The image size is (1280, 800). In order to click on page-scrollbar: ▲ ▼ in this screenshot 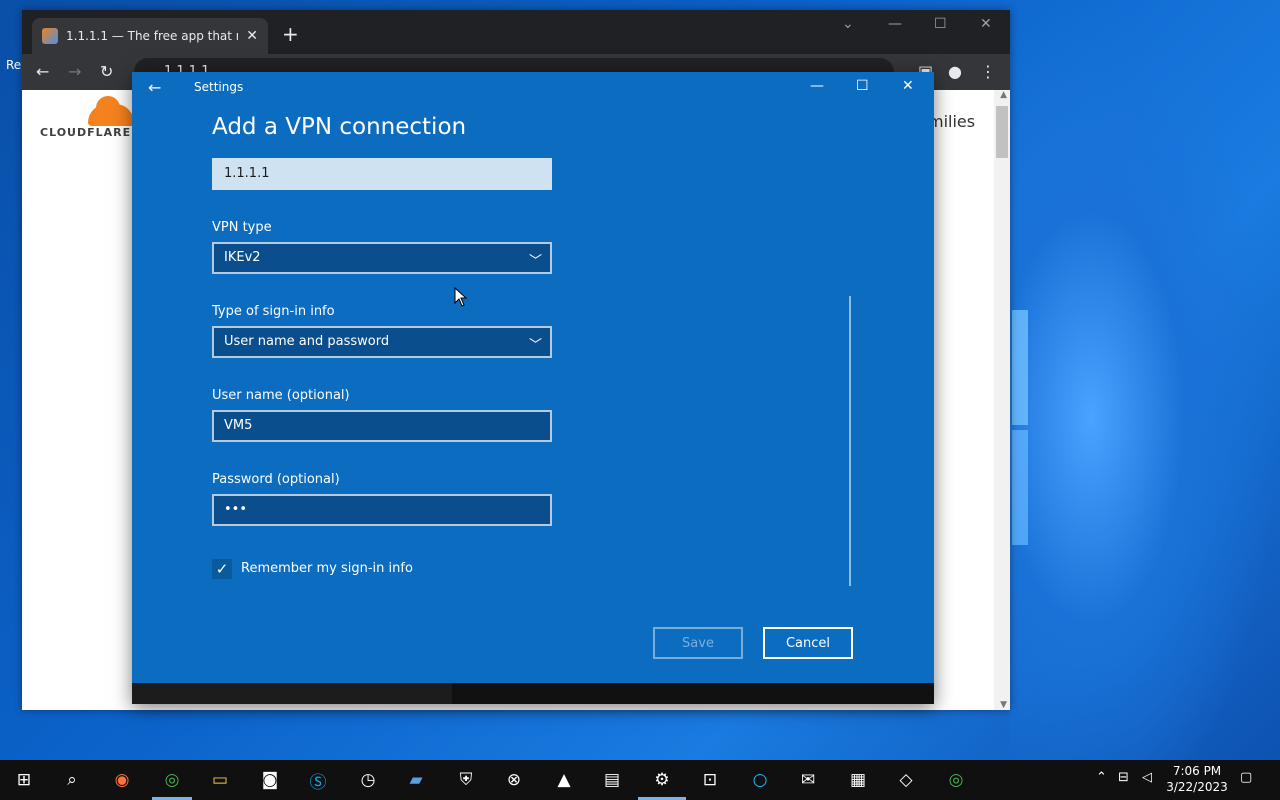, I will do `click(1002, 400)`.